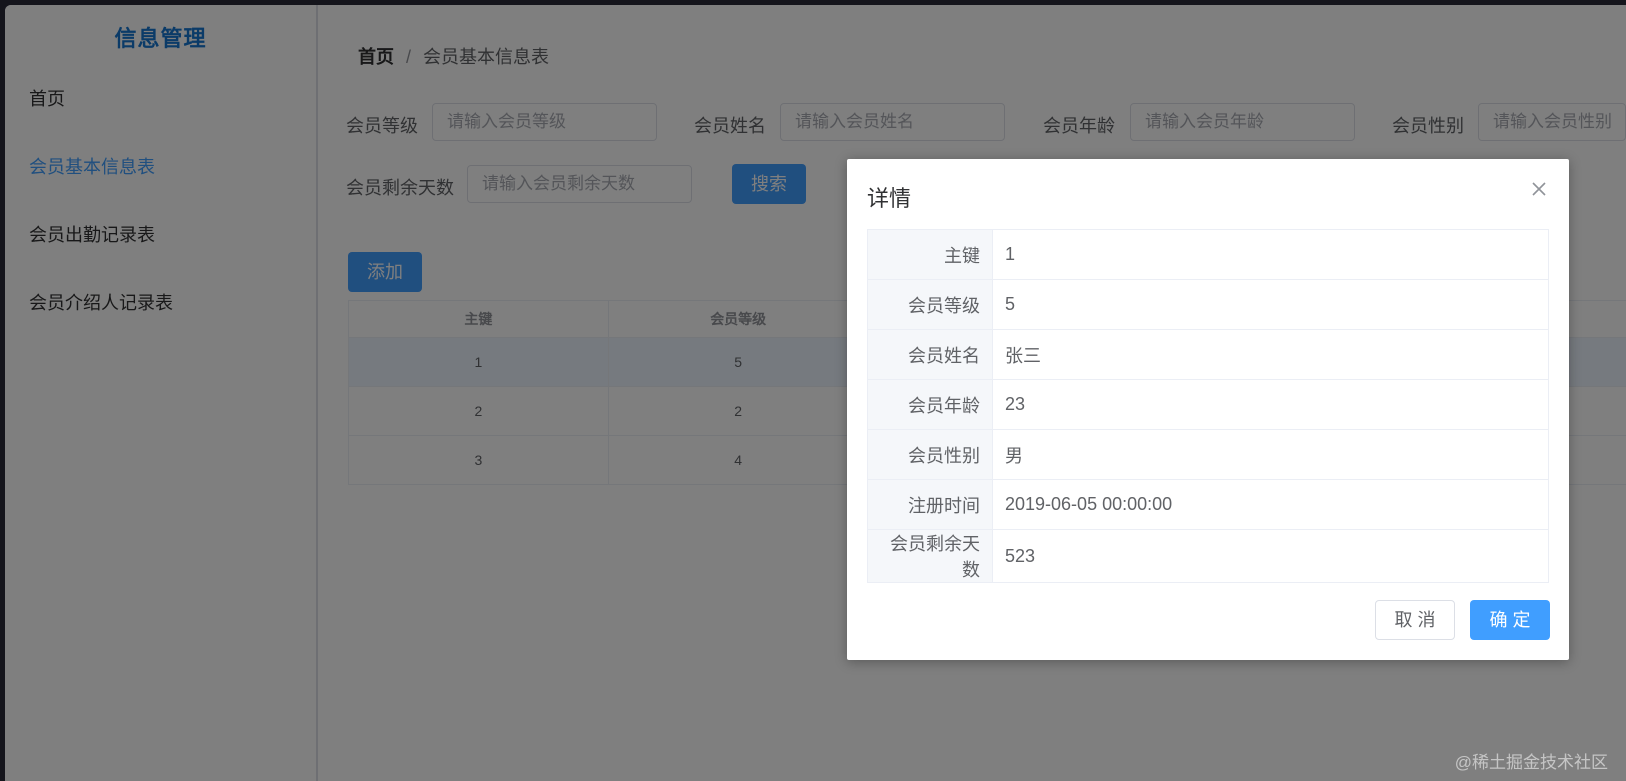  Describe the element at coordinates (930, 354) in the screenshot. I see `detail-key: 会员姓名` at that location.